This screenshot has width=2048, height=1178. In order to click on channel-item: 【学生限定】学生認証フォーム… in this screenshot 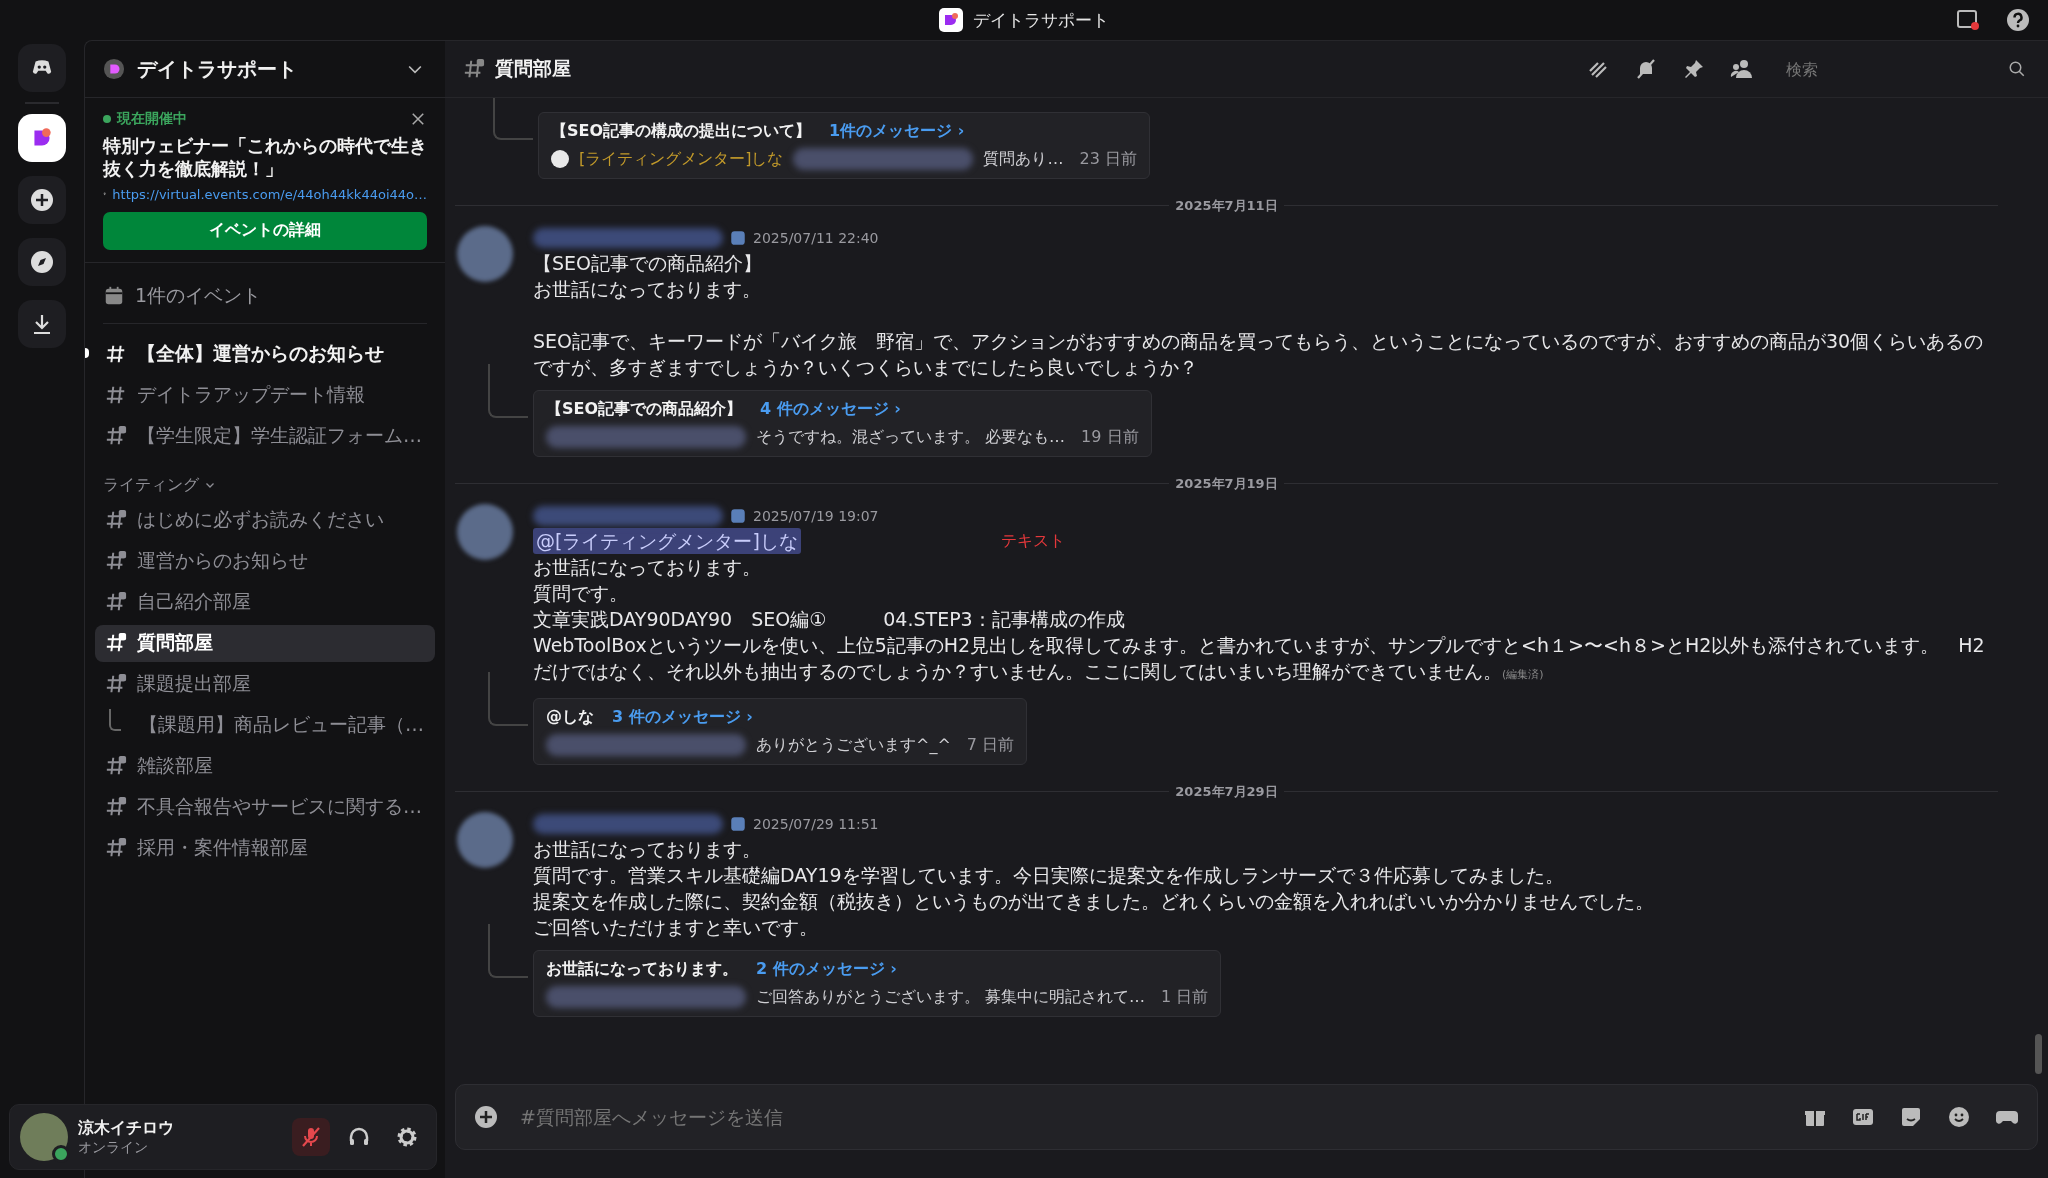, I will do `click(265, 436)`.